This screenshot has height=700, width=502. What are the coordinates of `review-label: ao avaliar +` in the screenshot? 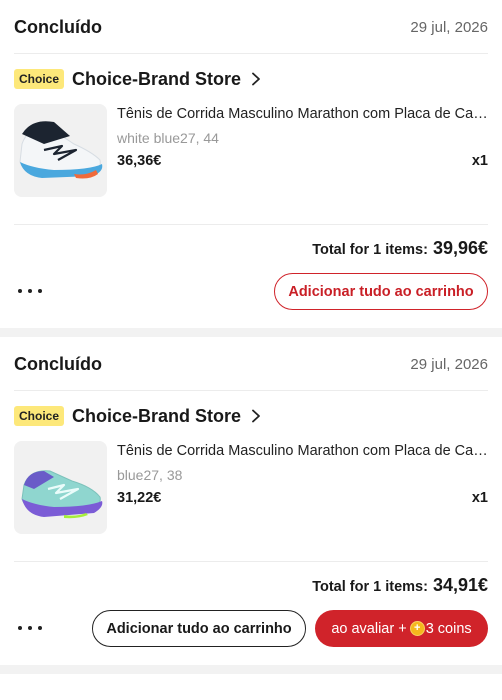 It's located at (369, 628).